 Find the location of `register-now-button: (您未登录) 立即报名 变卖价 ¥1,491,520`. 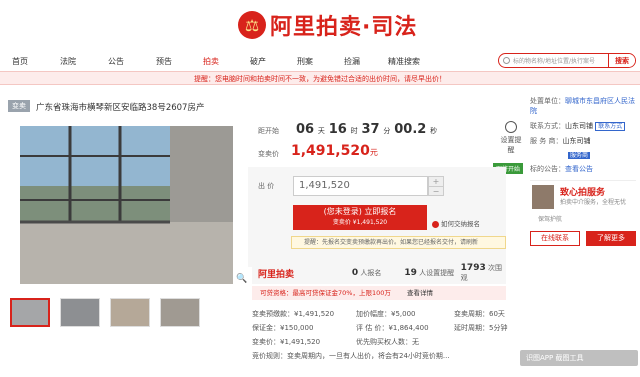

register-now-button: (您未登录) 立即报名 变卖价 ¥1,491,520 is located at coordinates (360, 217).